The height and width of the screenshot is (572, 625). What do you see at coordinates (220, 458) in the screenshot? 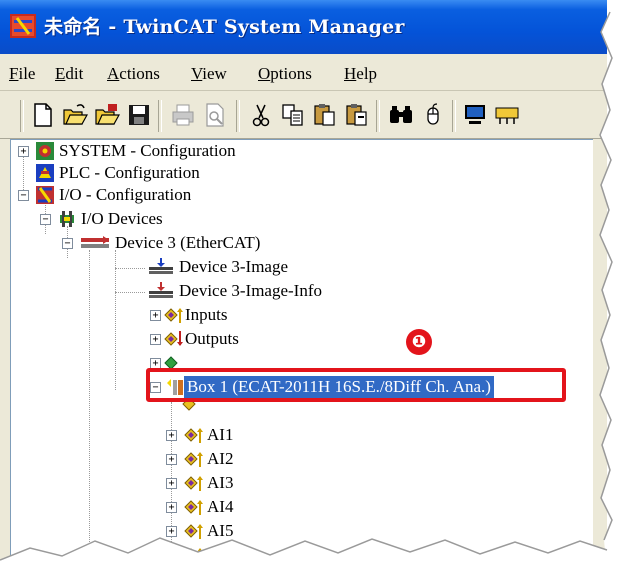
I see `tree-node-label: AI2` at bounding box center [220, 458].